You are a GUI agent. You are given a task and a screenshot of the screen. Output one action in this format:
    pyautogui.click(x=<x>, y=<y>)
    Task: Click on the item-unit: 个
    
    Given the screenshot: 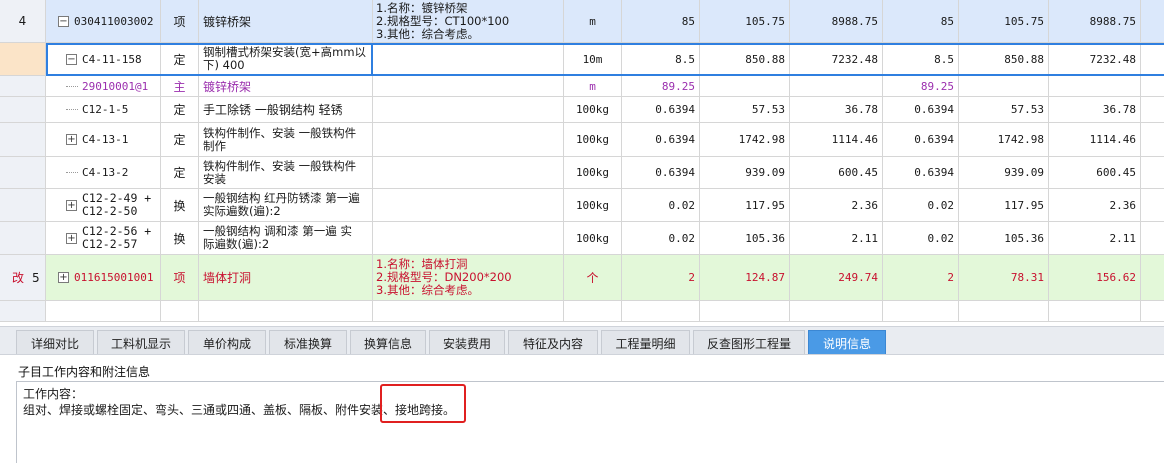 What is the action you would take?
    pyautogui.click(x=593, y=277)
    